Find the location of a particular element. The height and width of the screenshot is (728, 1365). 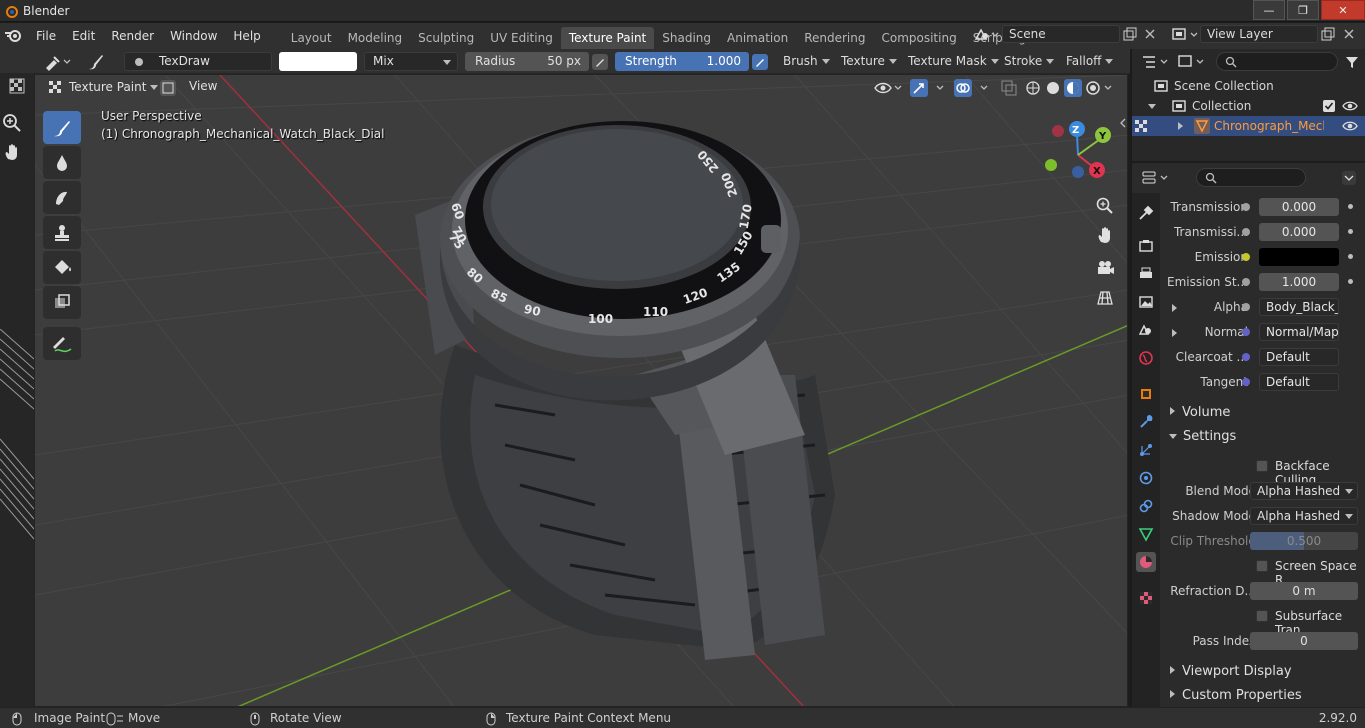

tab-uv-editing: UV Editing is located at coordinates (521, 38).